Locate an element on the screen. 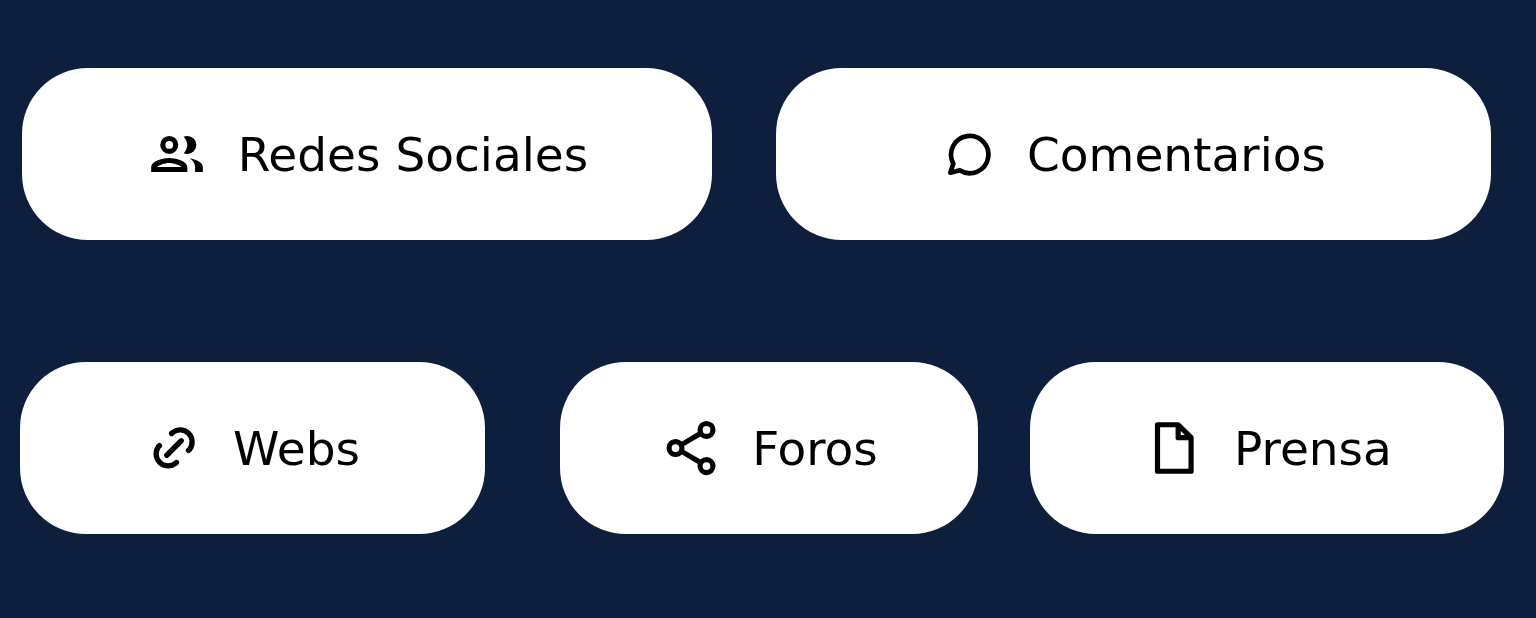  category-button: Comentarios is located at coordinates (1133, 154).